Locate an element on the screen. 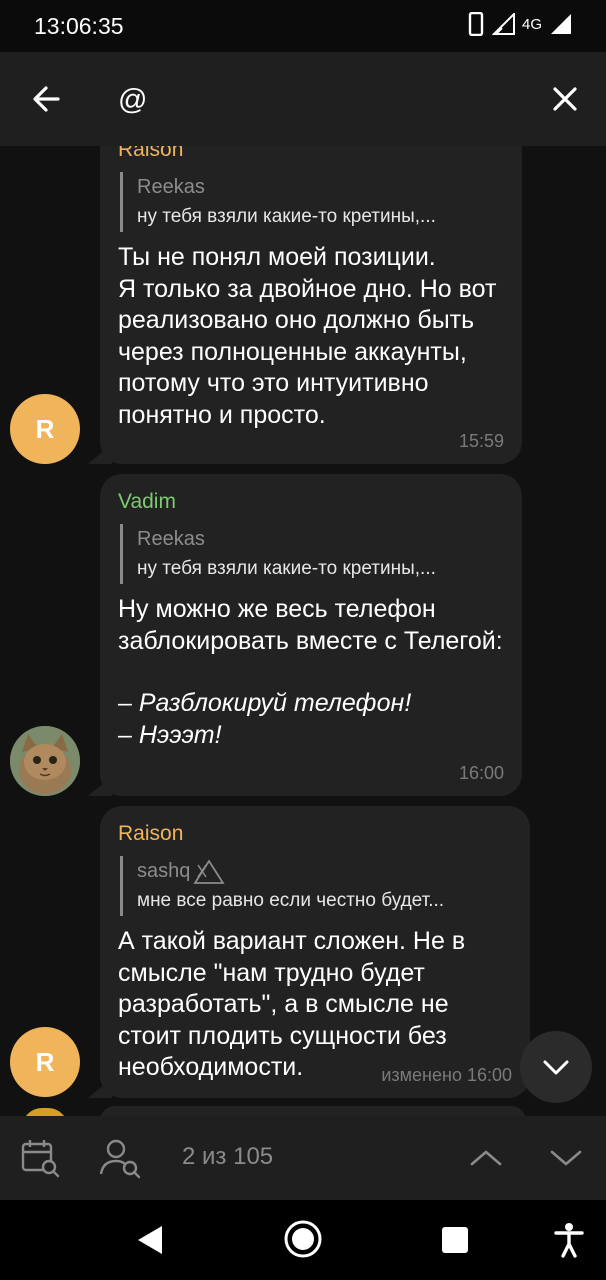 This screenshot has height=1280, width=606. accessibility-icon is located at coordinates (569, 1240).